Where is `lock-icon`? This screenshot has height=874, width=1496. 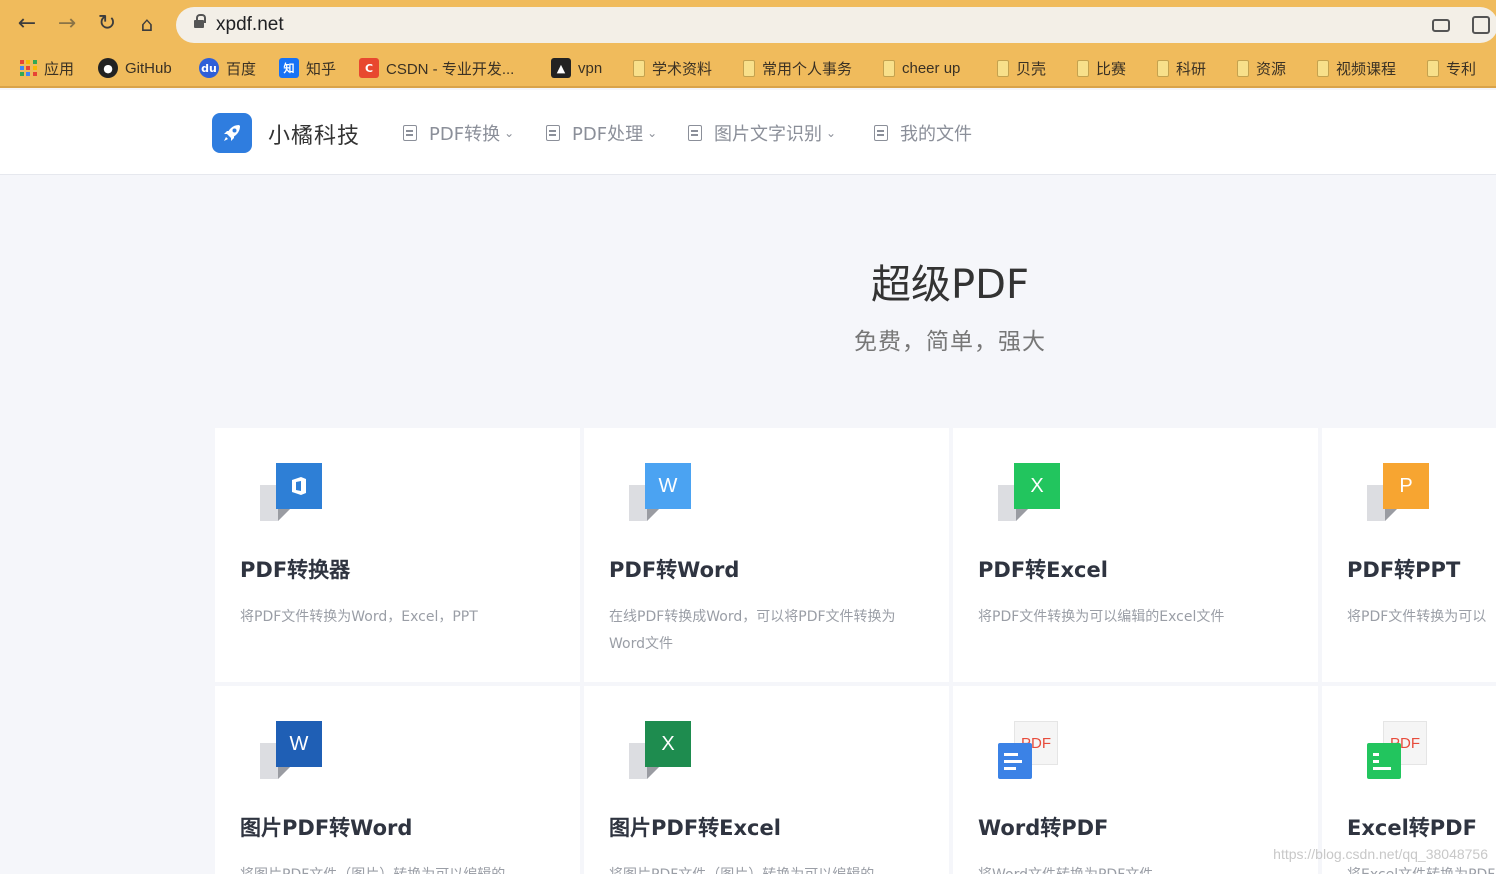 lock-icon is located at coordinates (200, 22).